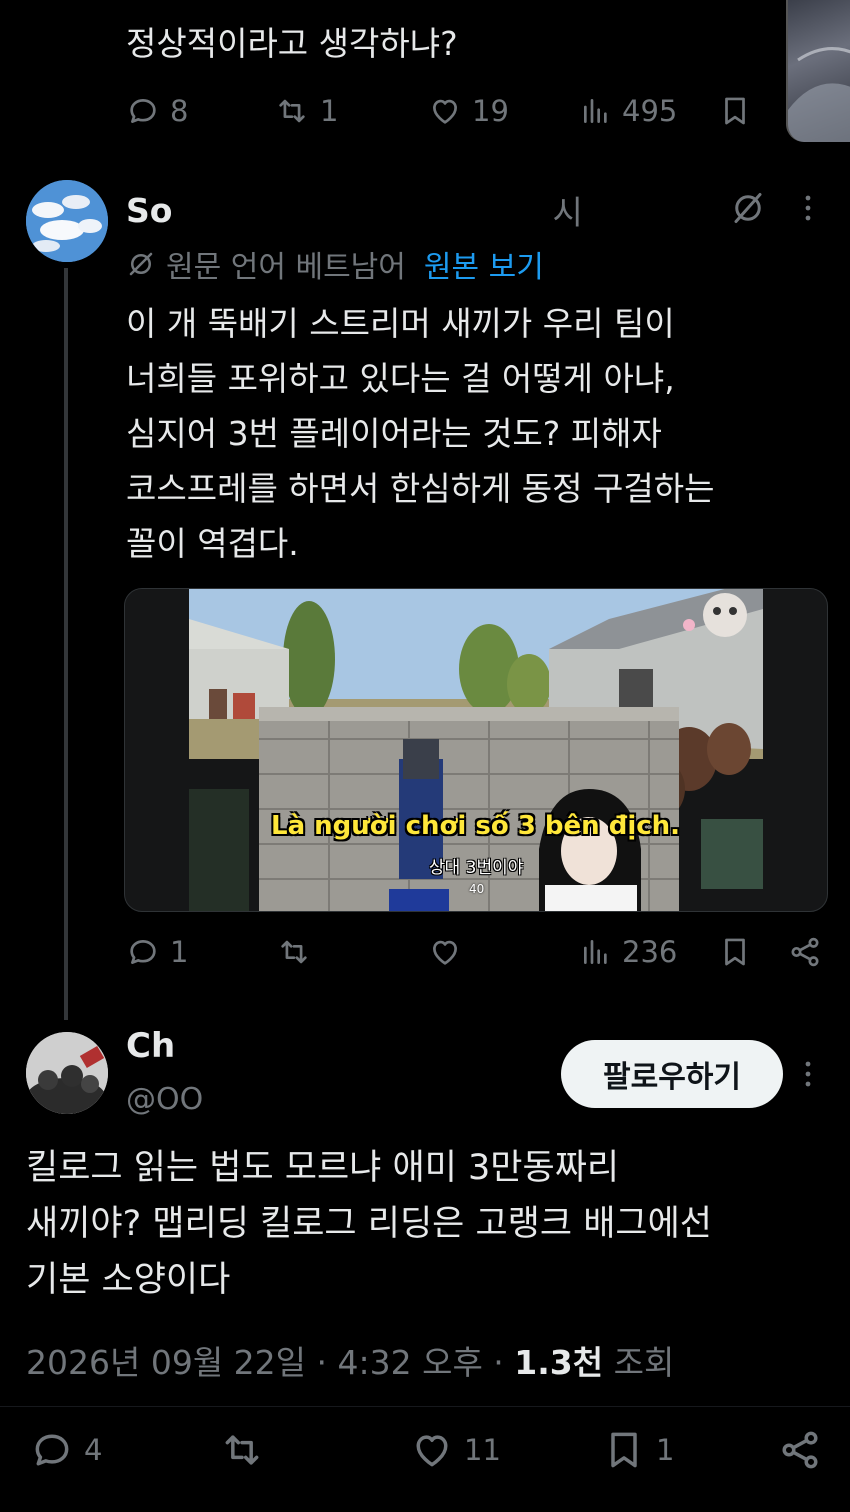 This screenshot has width=850, height=1512. Describe the element at coordinates (323, 1168) in the screenshot. I see `text-line: 킬로그 읽는 법도 모르냐 애미 3만동짜리` at that location.